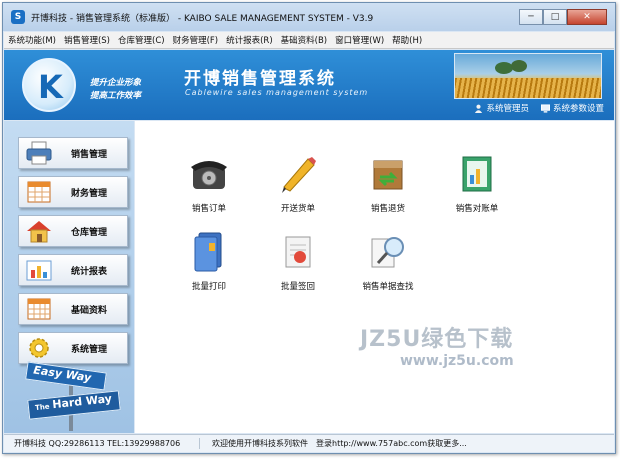 The width and height of the screenshot is (620, 459). Describe the element at coordinates (531, 17) in the screenshot. I see `minimize-button: ─` at that location.